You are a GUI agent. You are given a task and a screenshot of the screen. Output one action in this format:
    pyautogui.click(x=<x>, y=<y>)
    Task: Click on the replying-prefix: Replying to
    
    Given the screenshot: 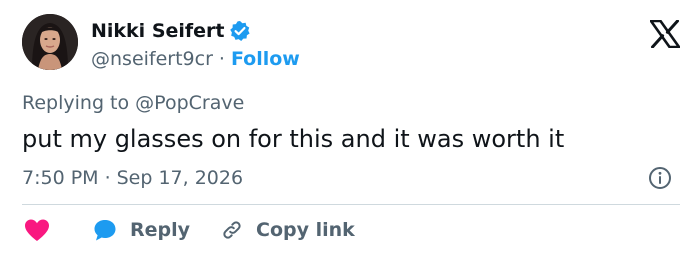 What is the action you would take?
    pyautogui.click(x=76, y=103)
    